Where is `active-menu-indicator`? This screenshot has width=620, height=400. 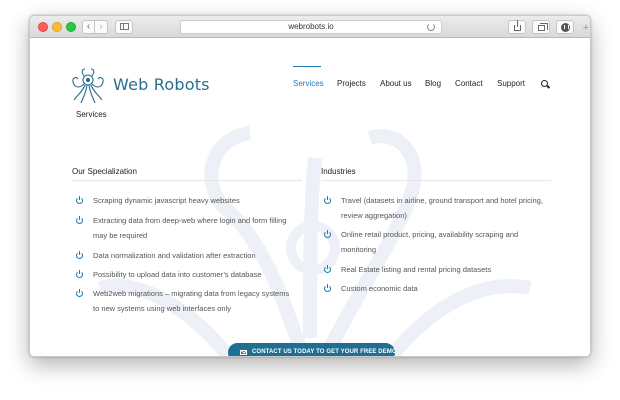 active-menu-indicator is located at coordinates (307, 66).